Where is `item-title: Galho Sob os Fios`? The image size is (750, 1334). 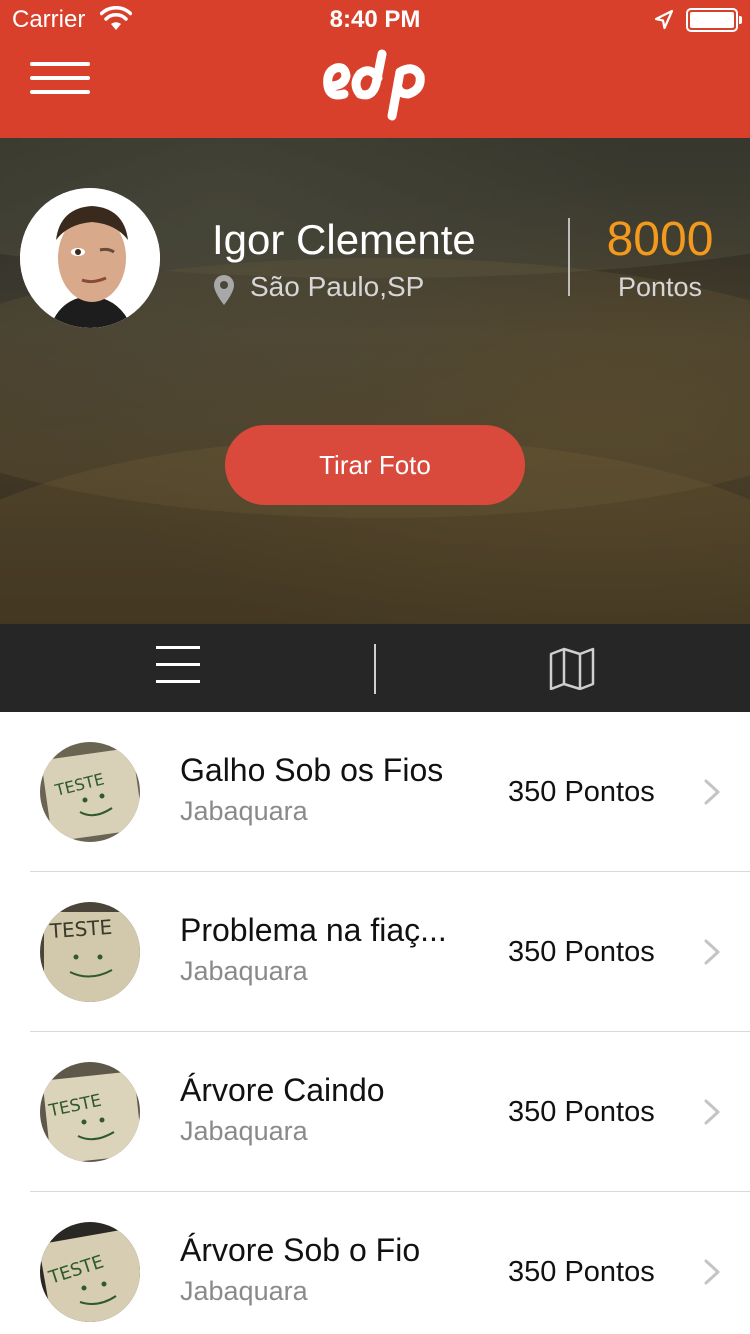 item-title: Galho Sob os Fios is located at coordinates (312, 770).